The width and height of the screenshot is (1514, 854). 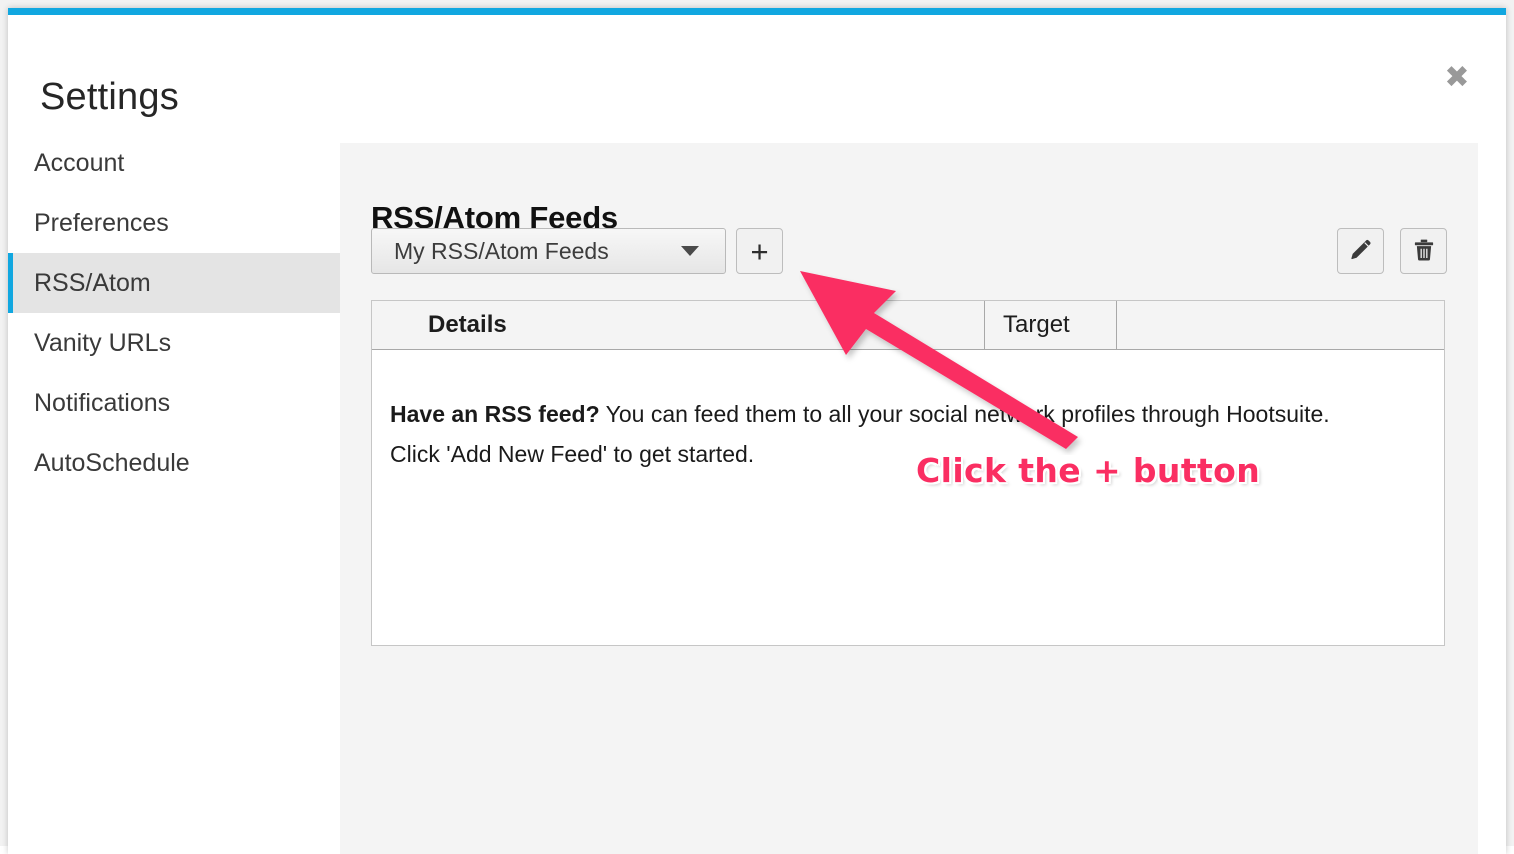 I want to click on column-header-actions, so click(x=1280, y=325).